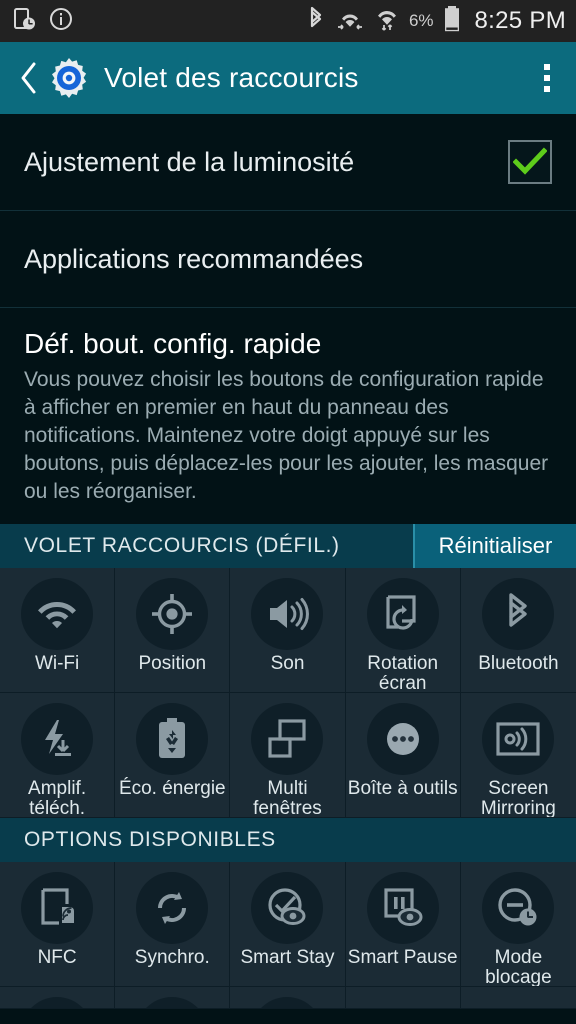  I want to click on tile-nfc: NFC, so click(58, 924).